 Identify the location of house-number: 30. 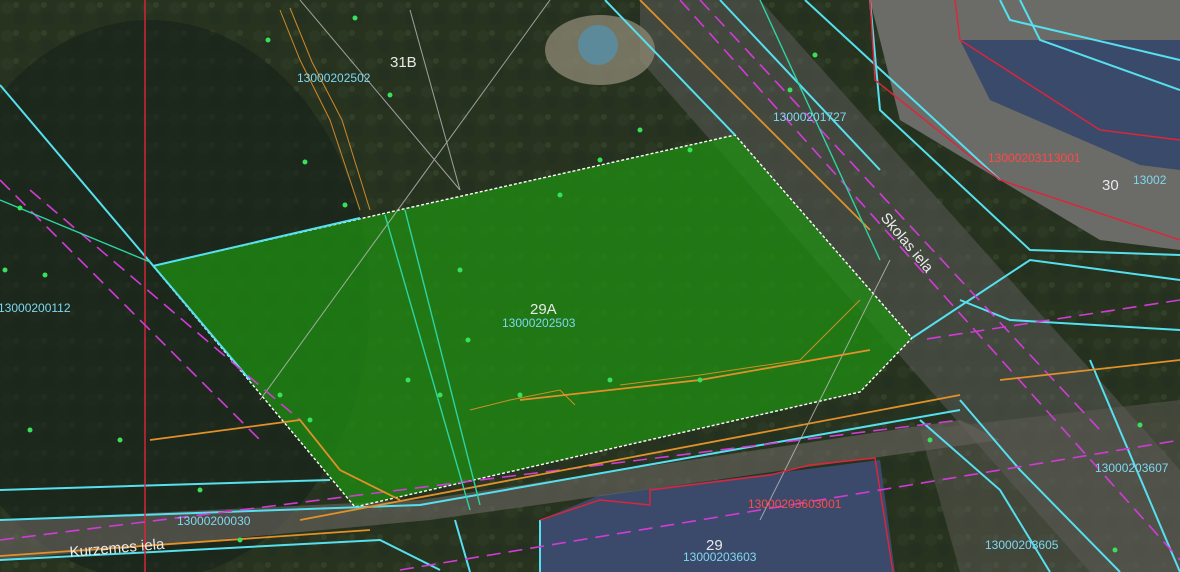
(1110, 185).